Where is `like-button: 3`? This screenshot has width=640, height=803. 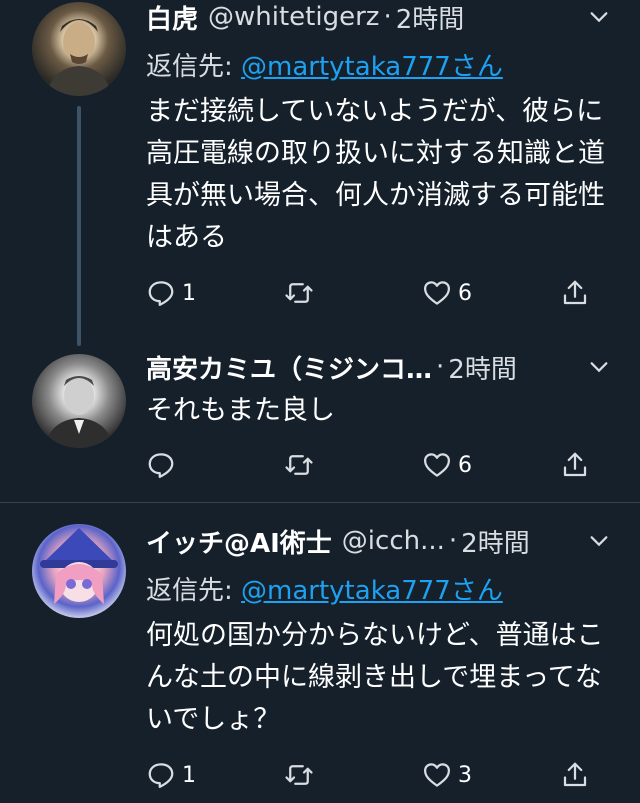 like-button: 3 is located at coordinates (447, 775).